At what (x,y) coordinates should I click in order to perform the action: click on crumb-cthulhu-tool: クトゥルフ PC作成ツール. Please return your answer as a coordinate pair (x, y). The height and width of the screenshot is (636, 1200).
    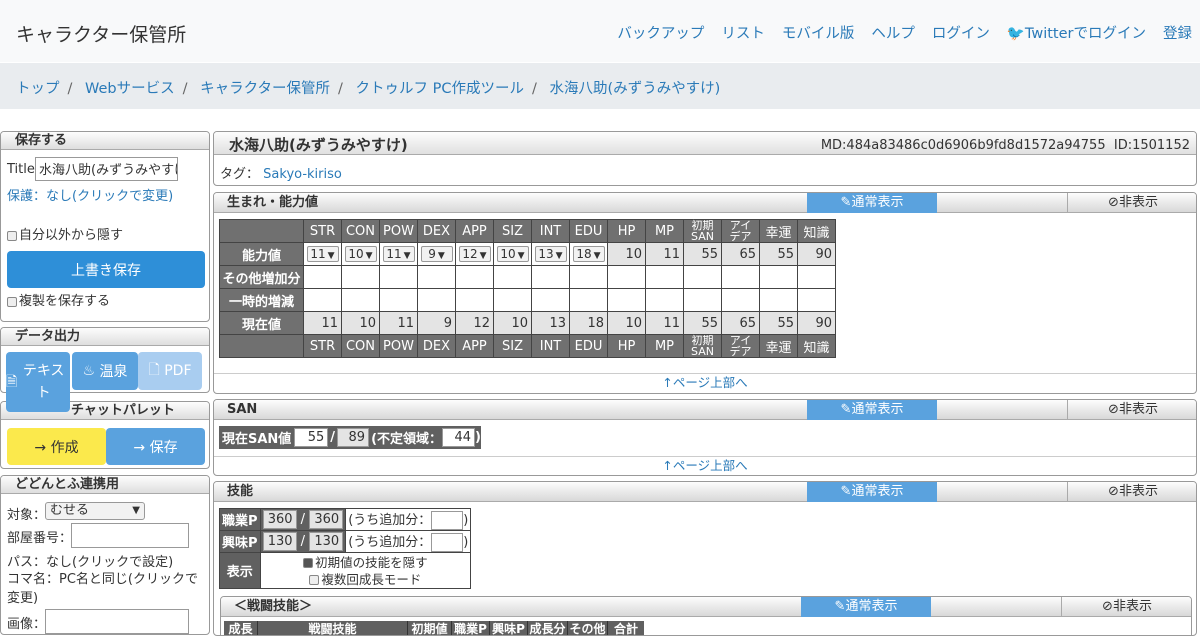
    Looking at the image, I should click on (440, 89).